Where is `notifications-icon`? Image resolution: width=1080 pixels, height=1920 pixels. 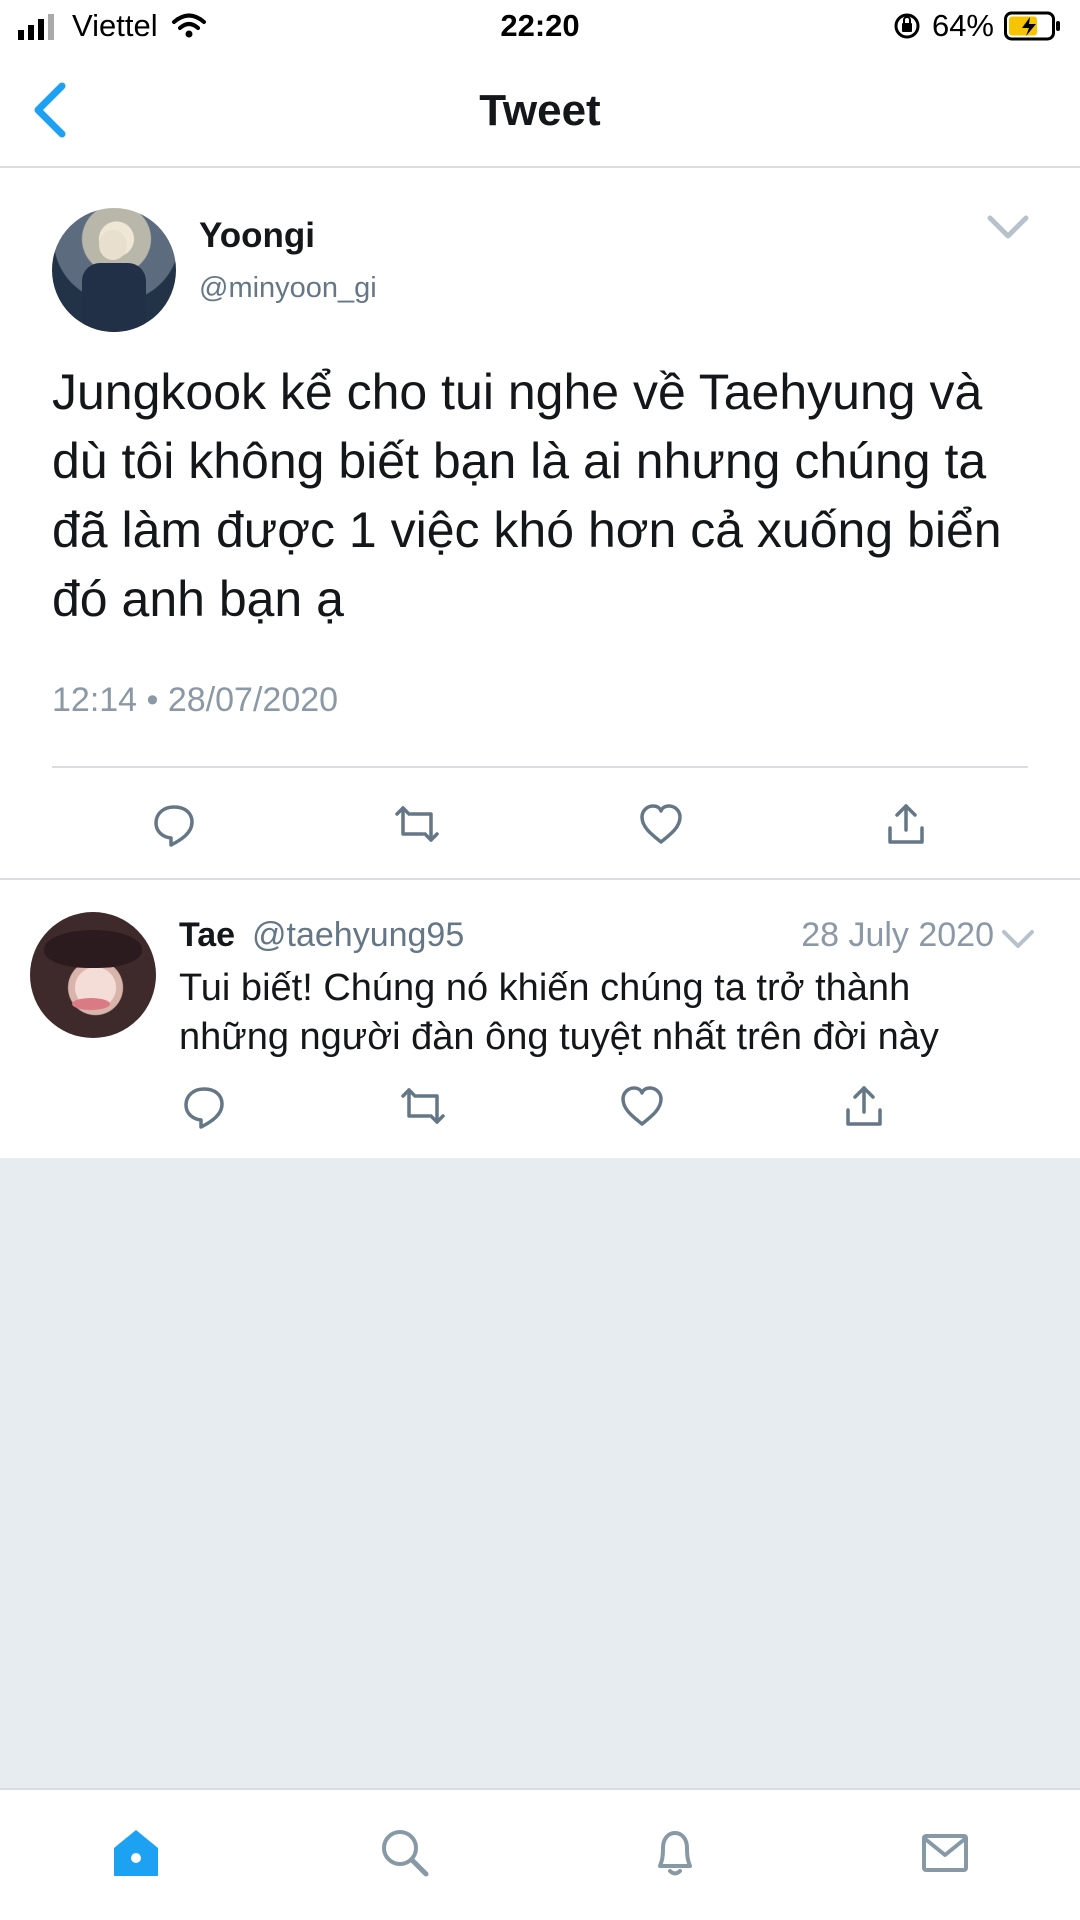 notifications-icon is located at coordinates (675, 1853).